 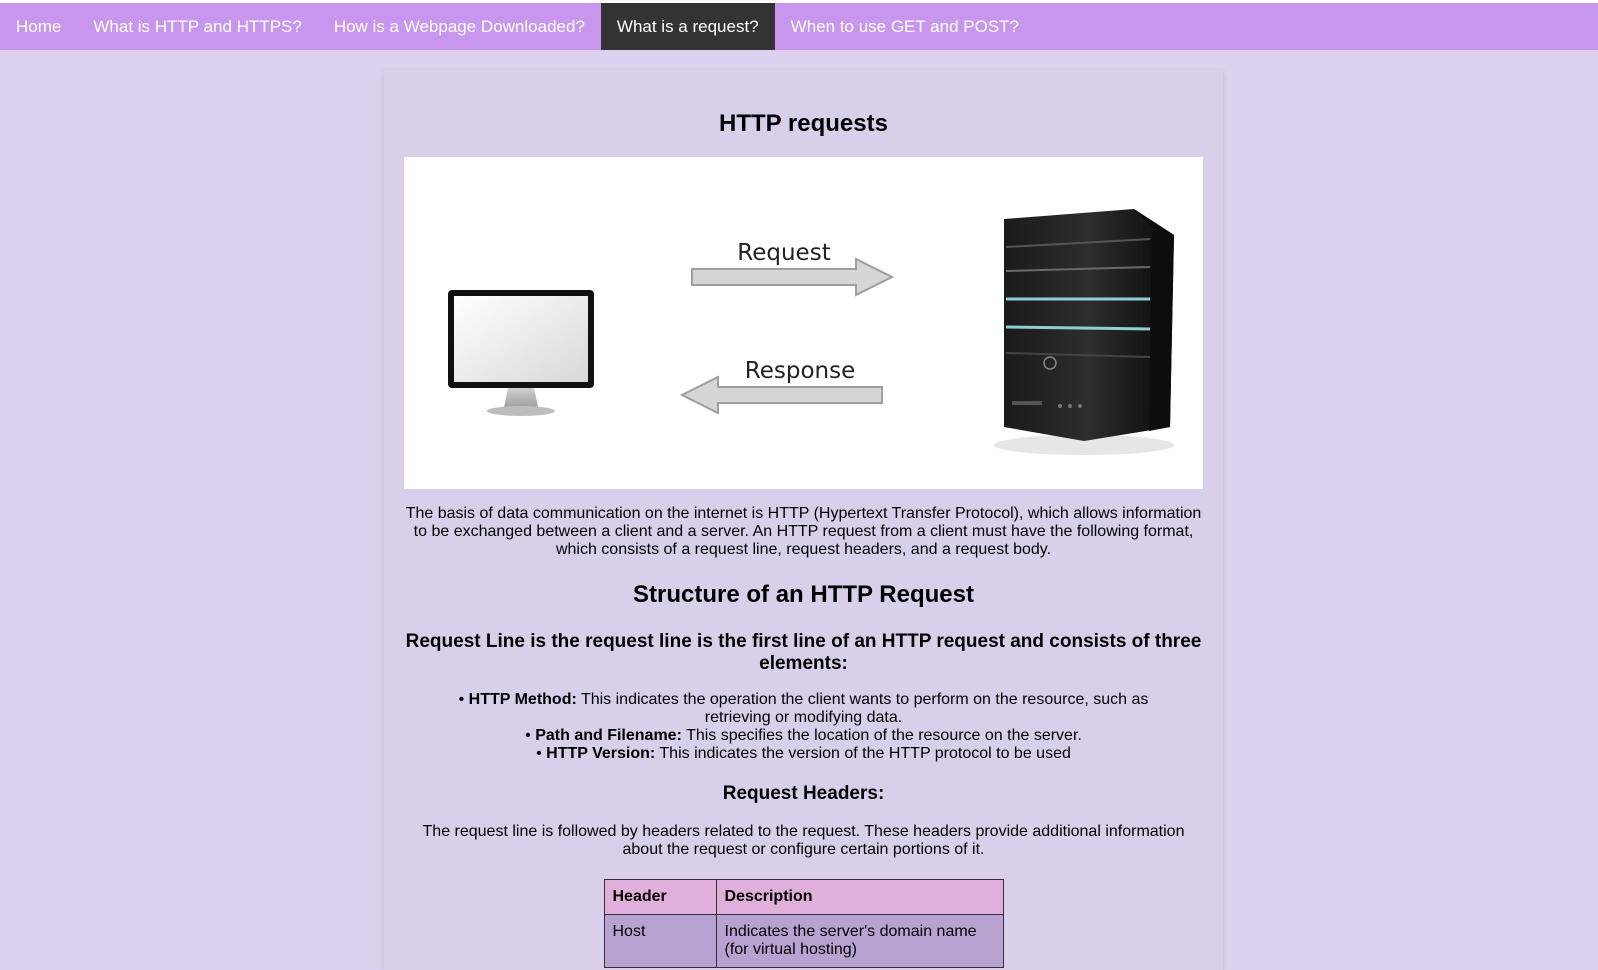 What do you see at coordinates (783, 253) in the screenshot?
I see `request-label: Request` at bounding box center [783, 253].